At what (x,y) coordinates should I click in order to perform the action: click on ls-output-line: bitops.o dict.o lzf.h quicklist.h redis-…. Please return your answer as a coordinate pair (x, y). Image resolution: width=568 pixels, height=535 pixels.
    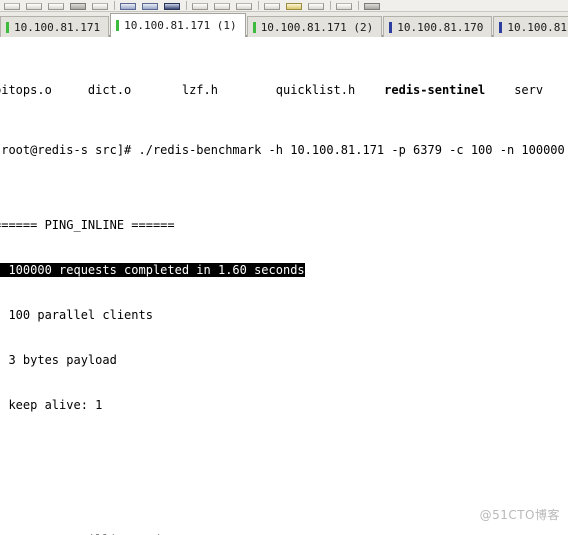
    Looking at the image, I should click on (284, 90).